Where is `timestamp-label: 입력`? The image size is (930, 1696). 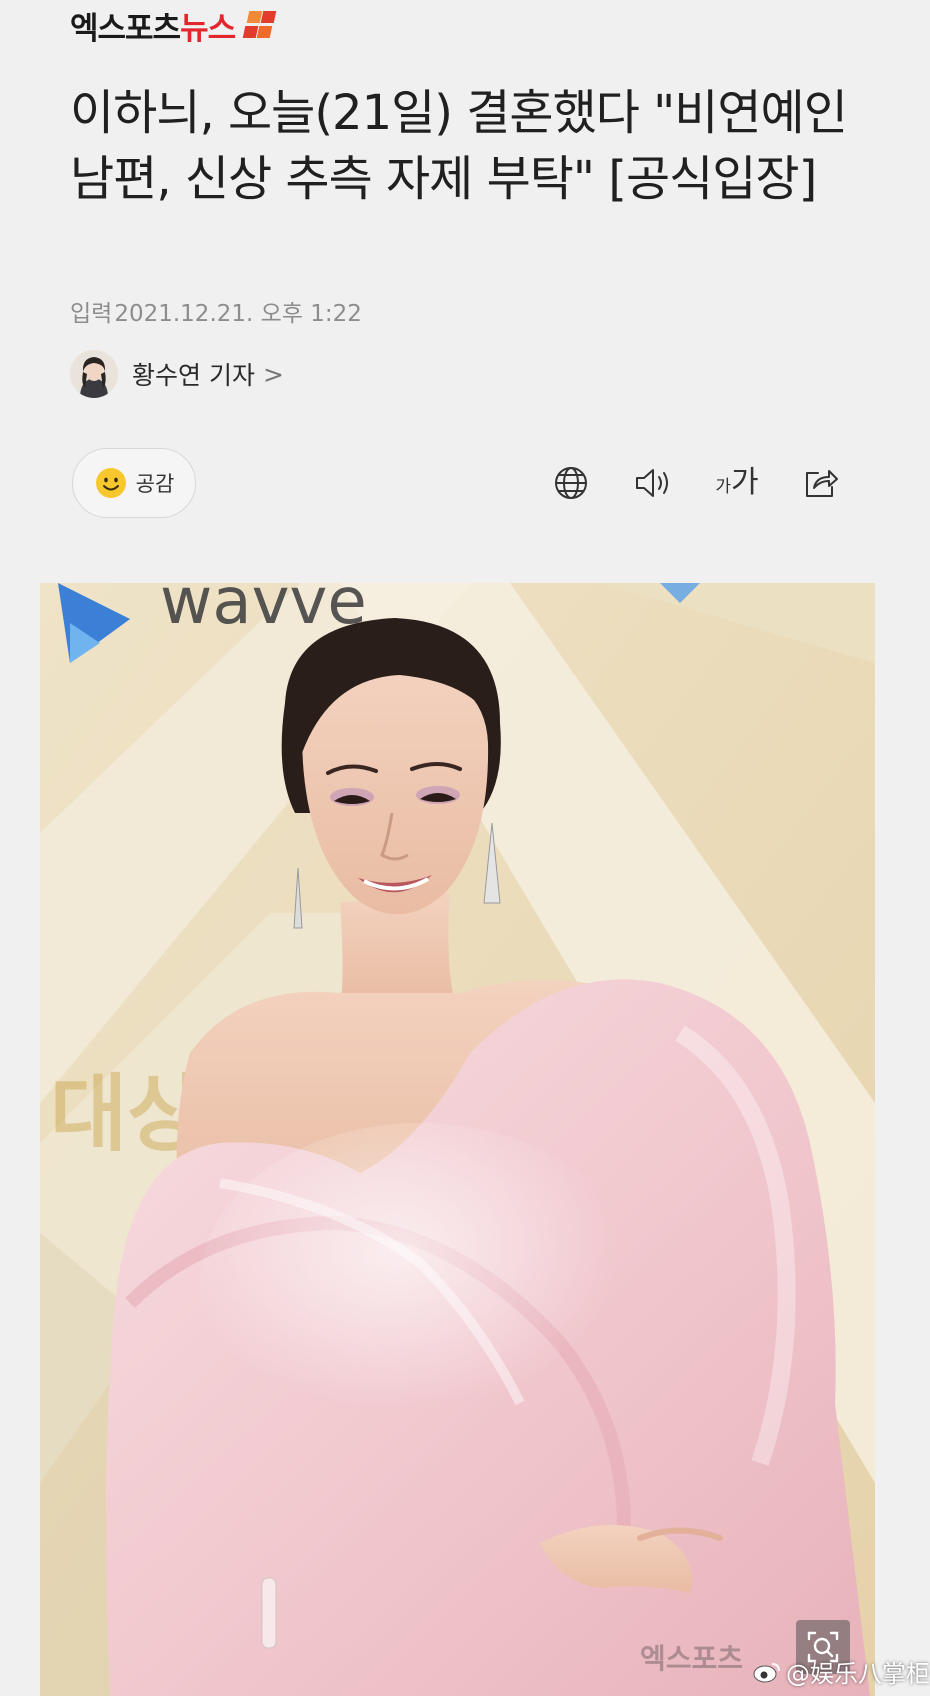 timestamp-label: 입력 is located at coordinates (91, 314).